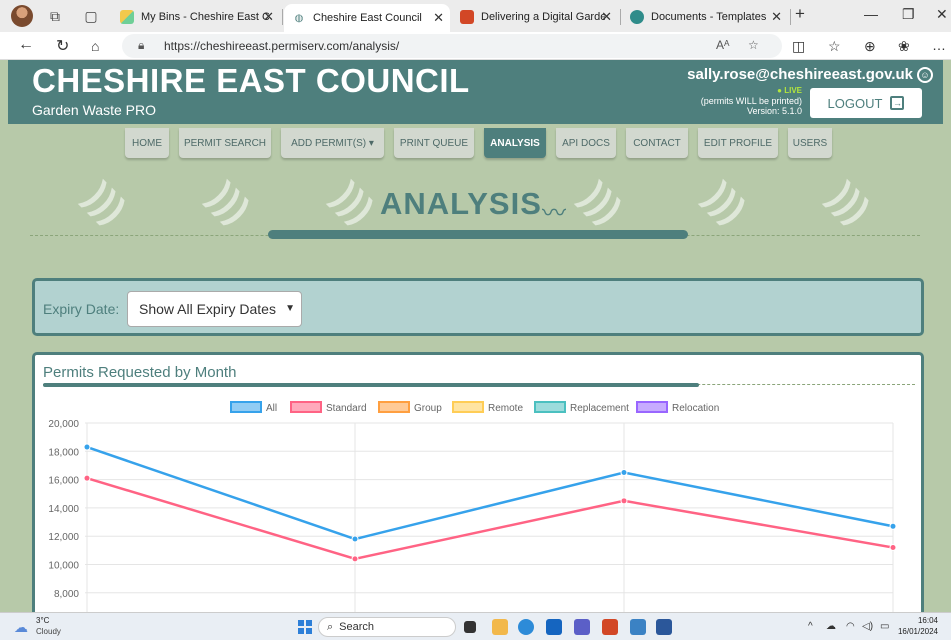  Describe the element at coordinates (500, 627) in the screenshot. I see `file-explorer-icon` at that location.